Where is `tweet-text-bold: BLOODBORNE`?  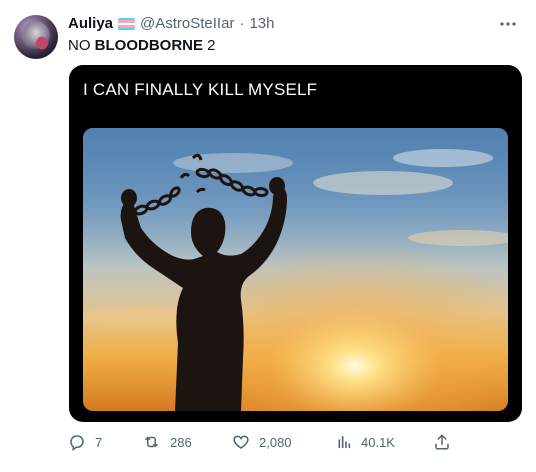
tweet-text-bold: BLOODBORNE is located at coordinates (149, 45).